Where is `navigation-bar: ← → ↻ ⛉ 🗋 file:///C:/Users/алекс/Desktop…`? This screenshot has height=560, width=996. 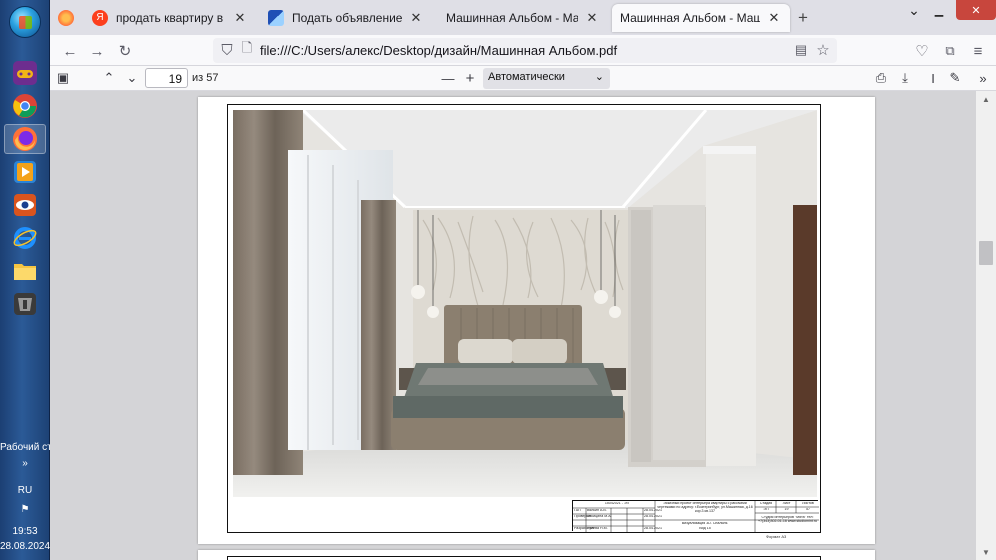 navigation-bar: ← → ↻ ⛉ 🗋 file:///C:/Users/алекс/Desktop… is located at coordinates (523, 50).